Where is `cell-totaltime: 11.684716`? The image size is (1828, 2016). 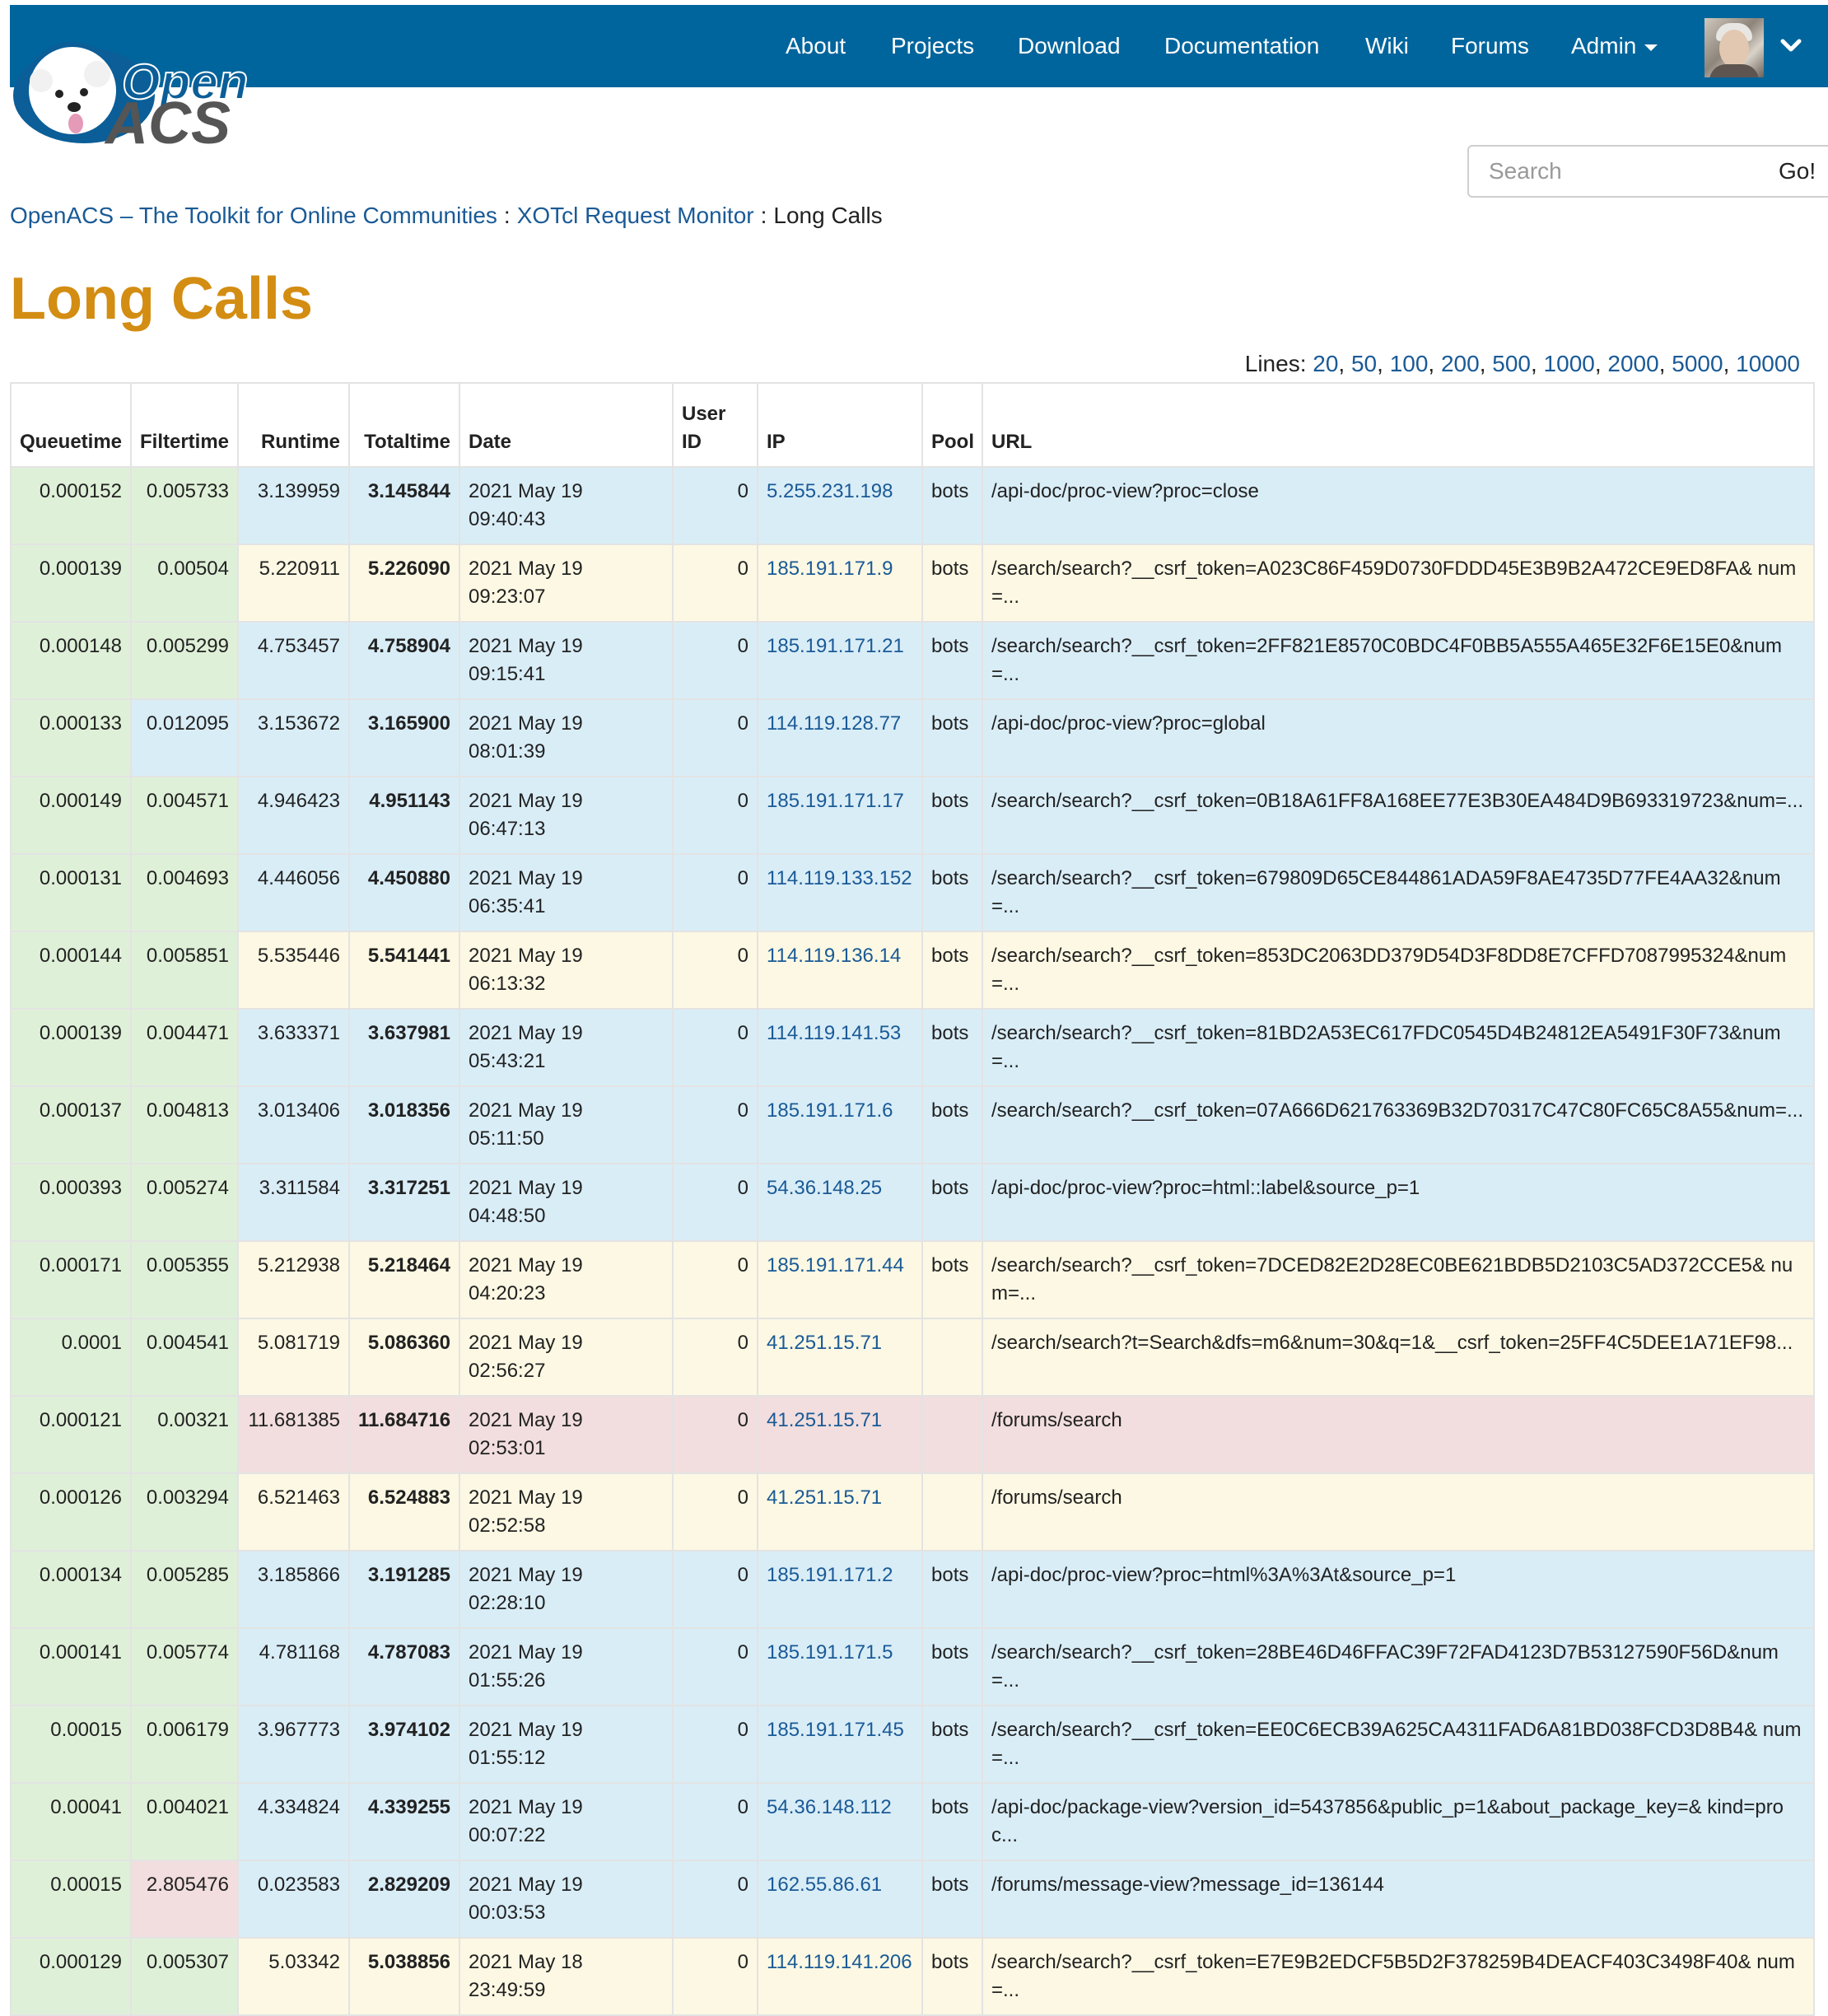 cell-totaltime: 11.684716 is located at coordinates (404, 1434).